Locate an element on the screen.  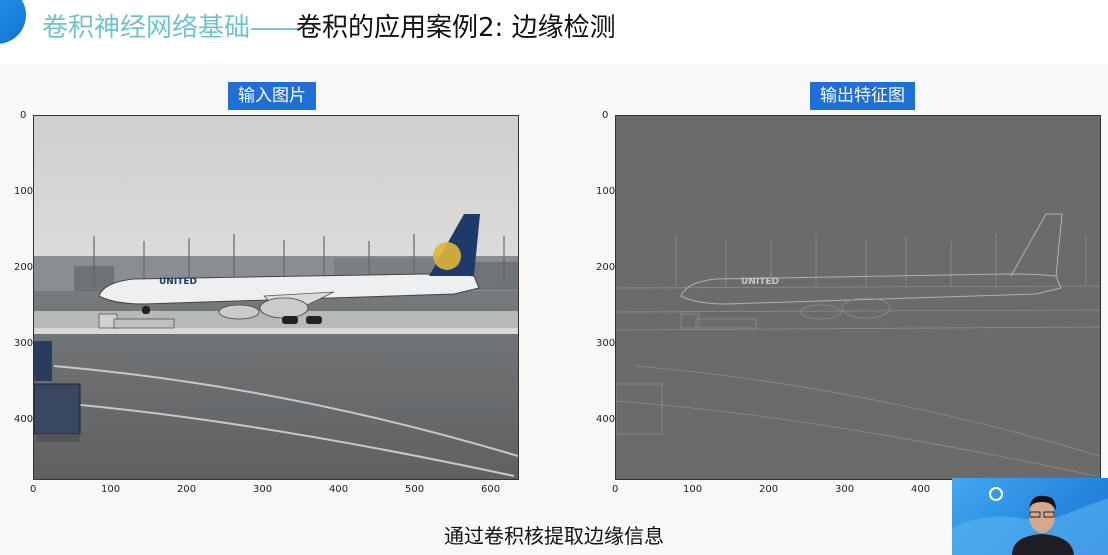
right-xtick-300: 300 is located at coordinates (845, 489).